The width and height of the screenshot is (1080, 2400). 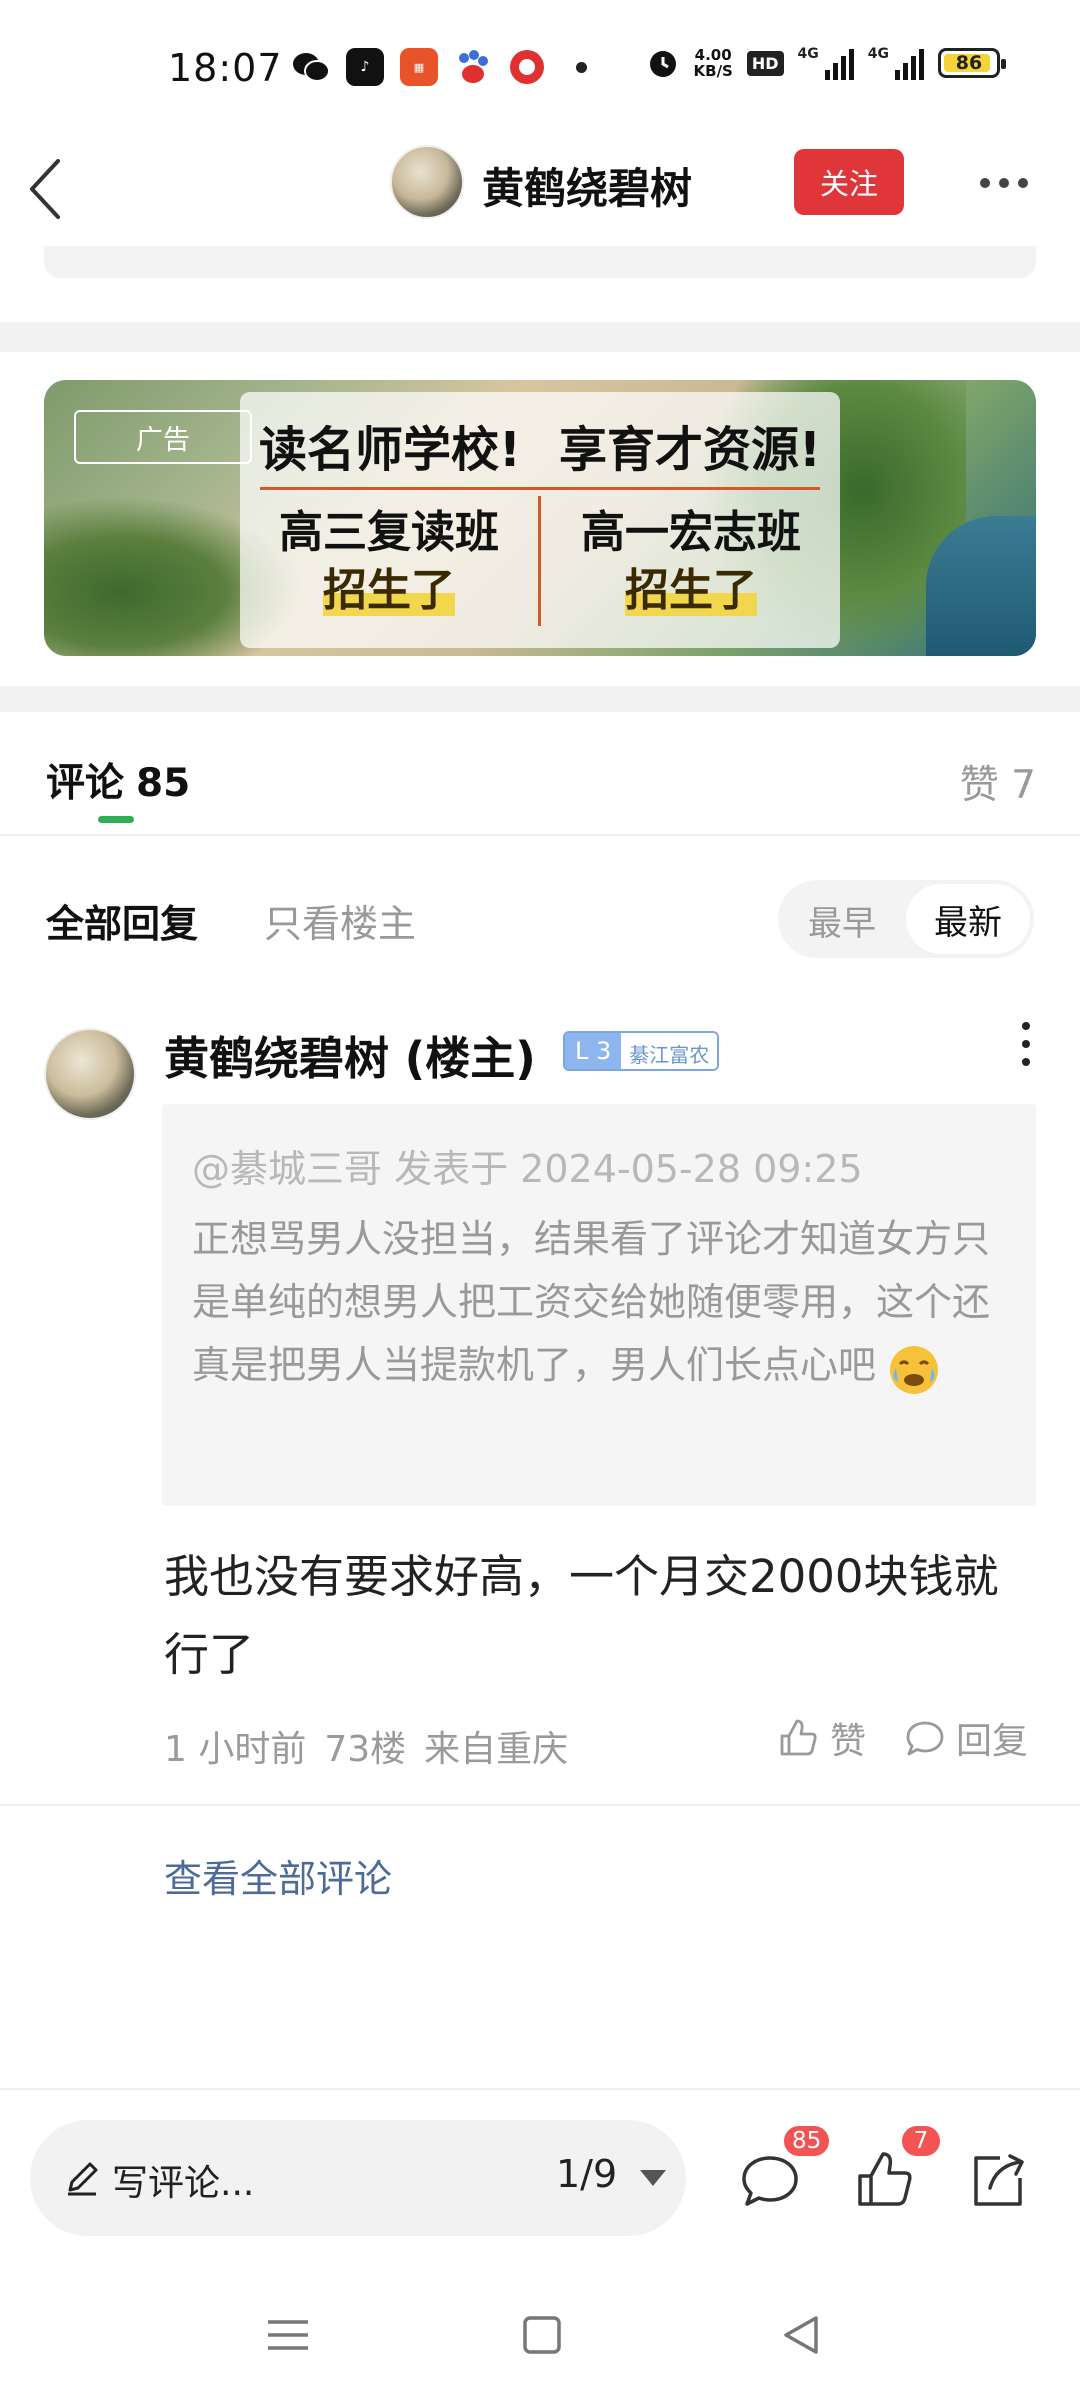 What do you see at coordinates (122, 920) in the screenshot?
I see `filter-all-replies: 全部回复` at bounding box center [122, 920].